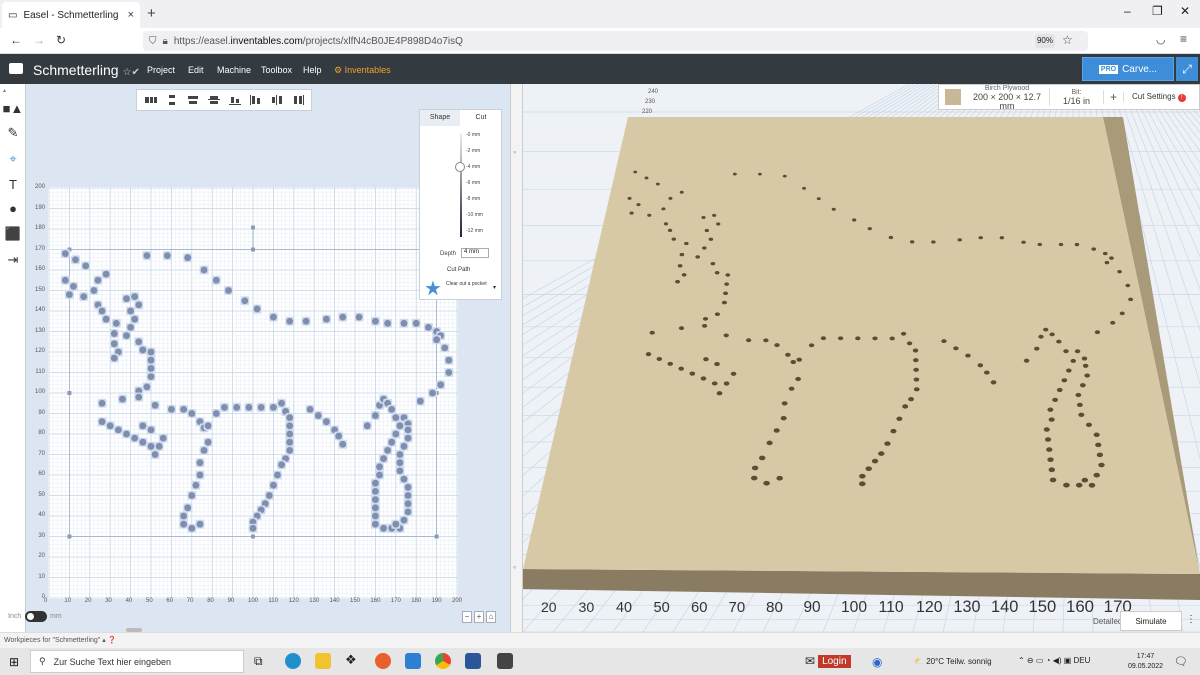 The height and width of the screenshot is (675, 1200). I want to click on collapse-arrow-icon: ▲, so click(4, 91).